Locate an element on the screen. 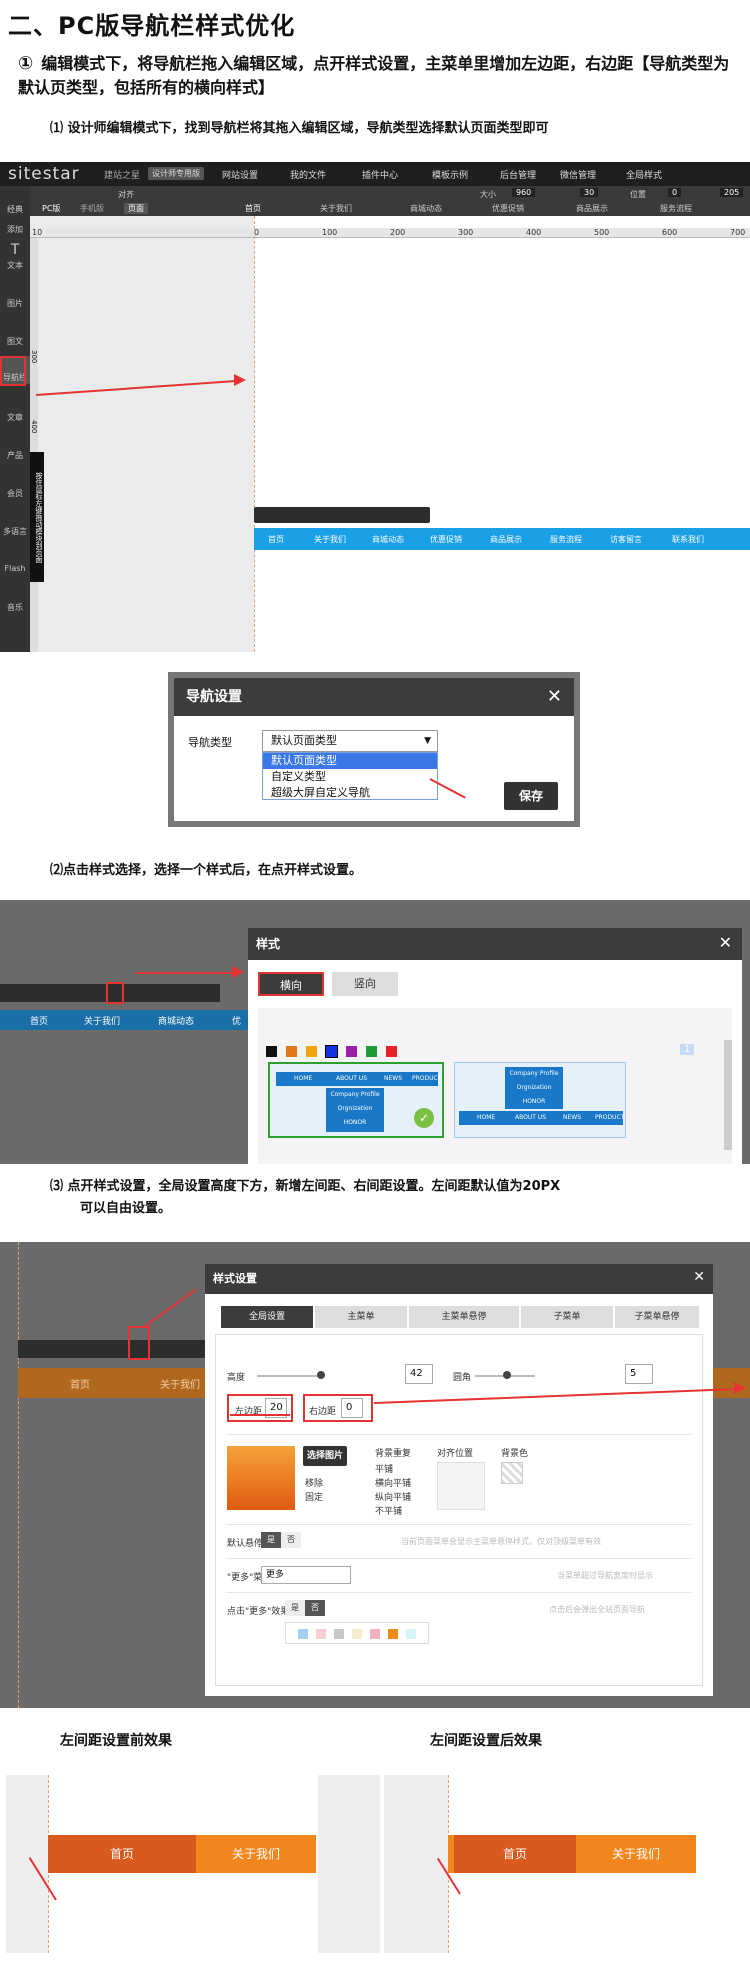 The height and width of the screenshot is (1963, 750). radius-slider-handle is located at coordinates (507, 1375).